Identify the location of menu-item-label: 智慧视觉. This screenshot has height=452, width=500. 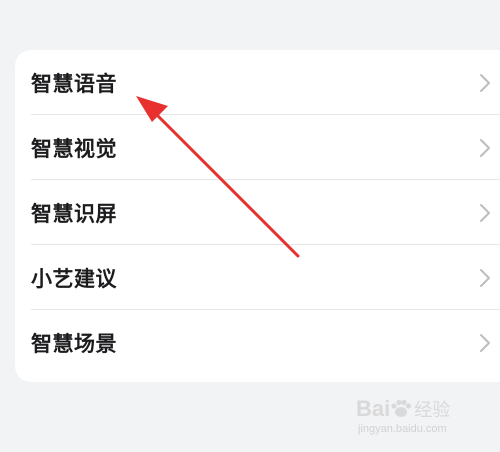
(74, 148).